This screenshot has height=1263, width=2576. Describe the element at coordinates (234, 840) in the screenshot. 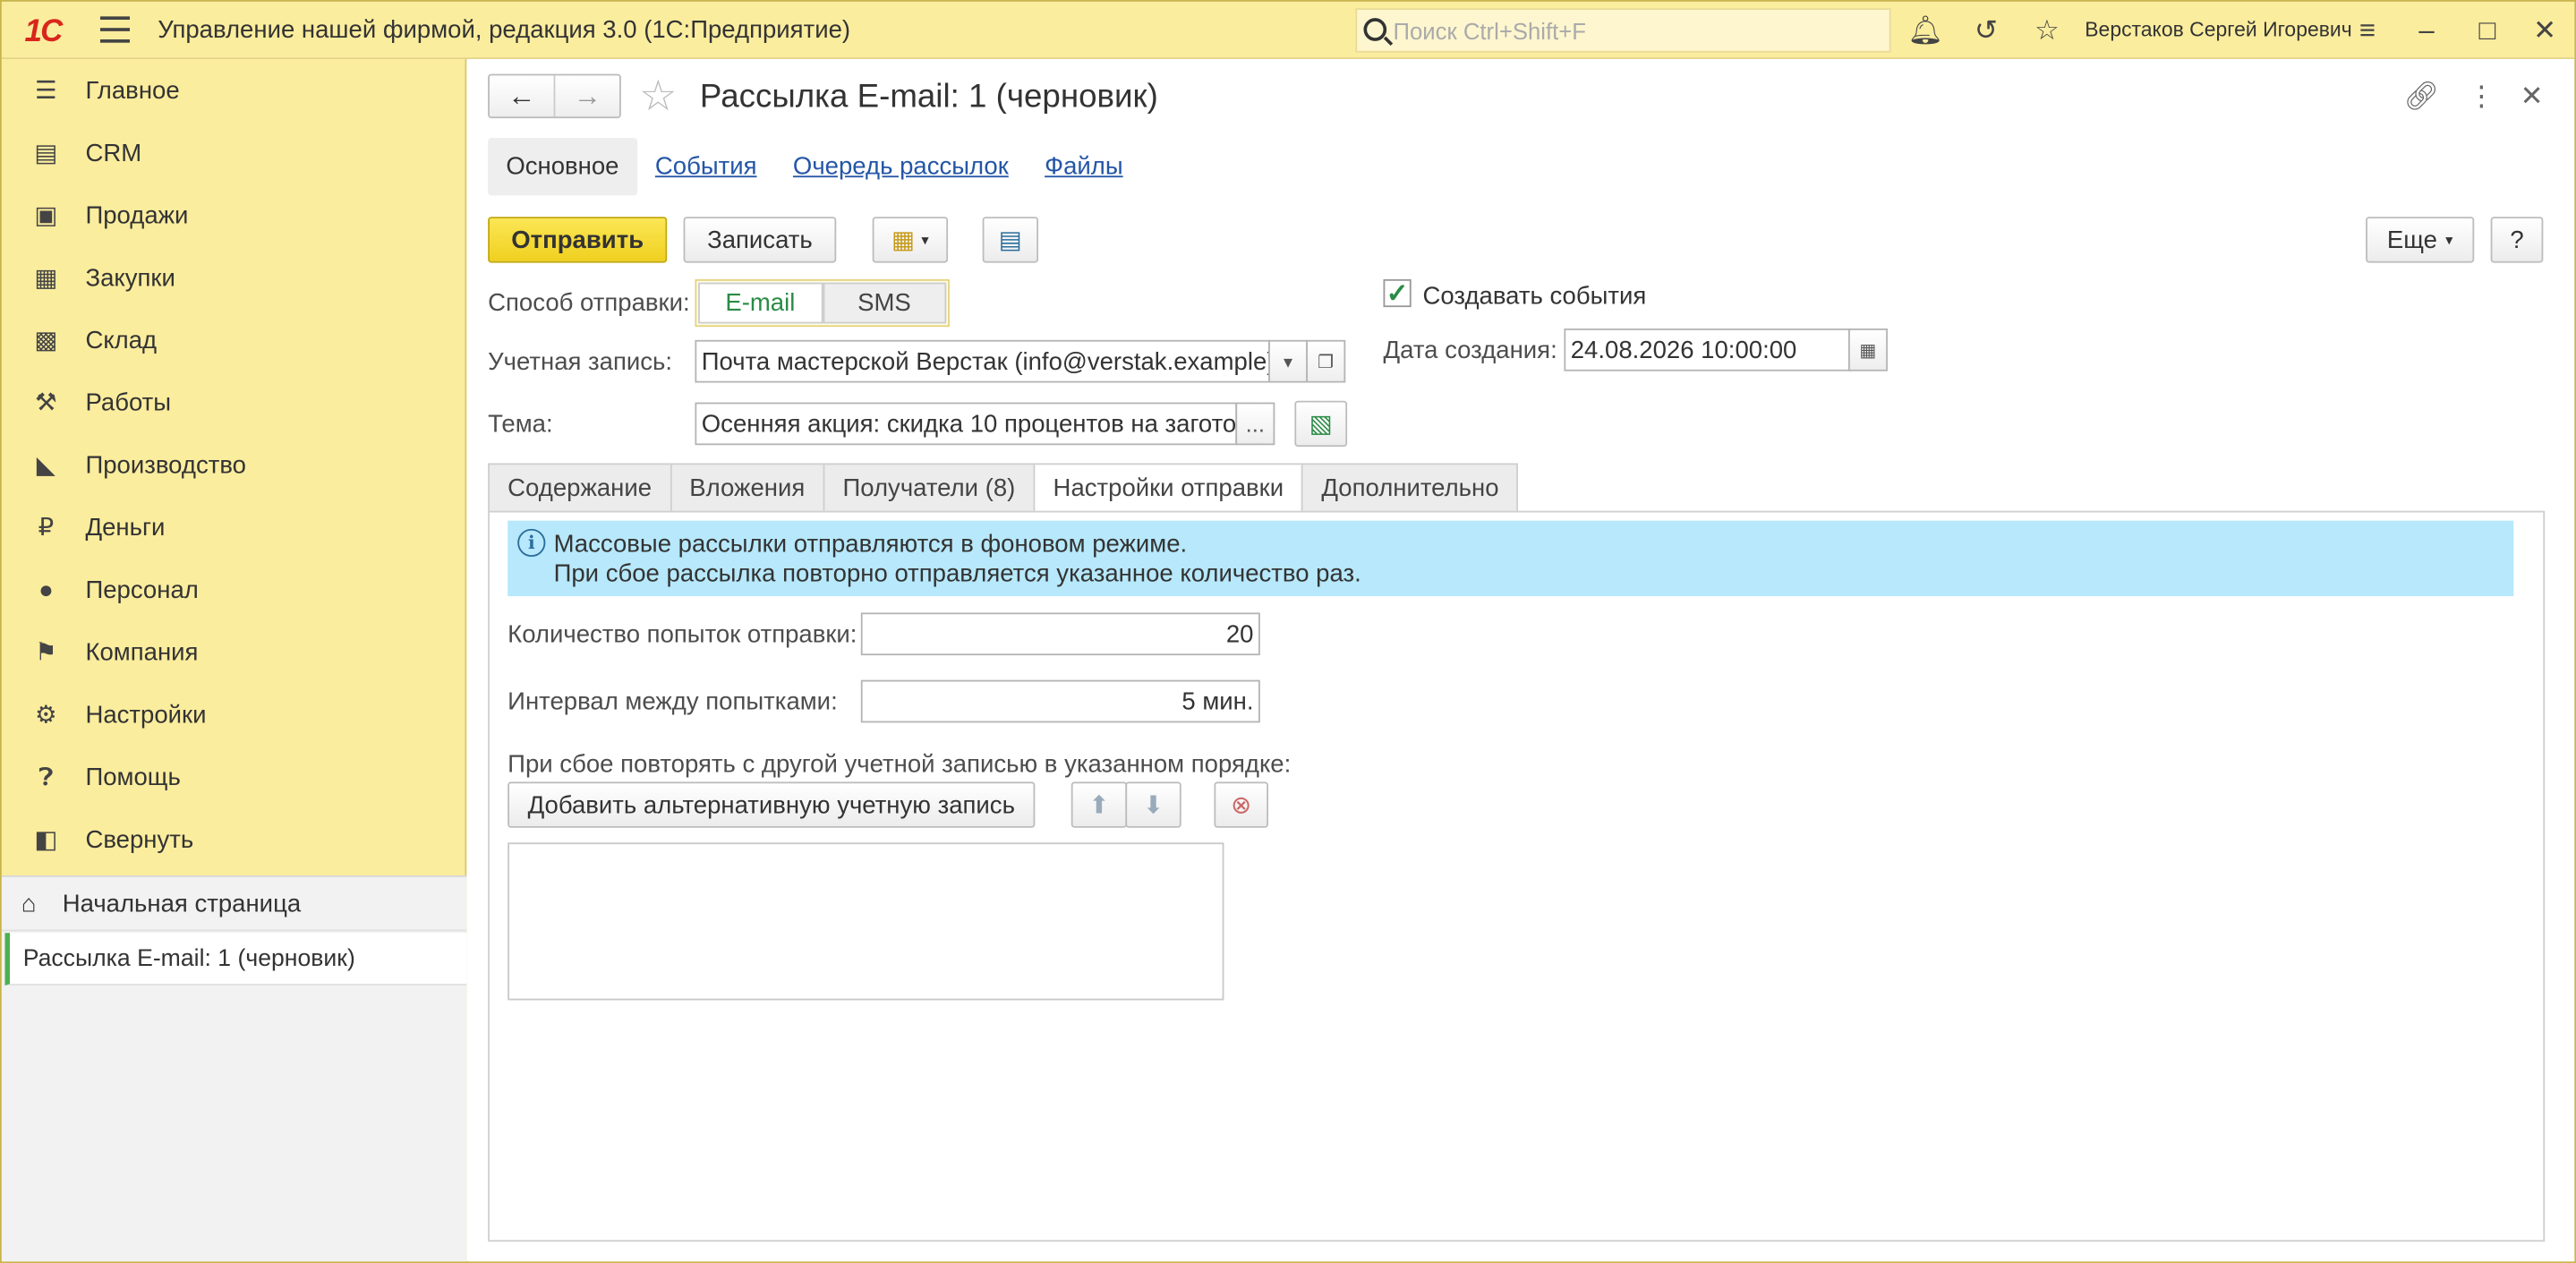

I see `sidebar-item-collapse: ◧ Свернуть` at that location.